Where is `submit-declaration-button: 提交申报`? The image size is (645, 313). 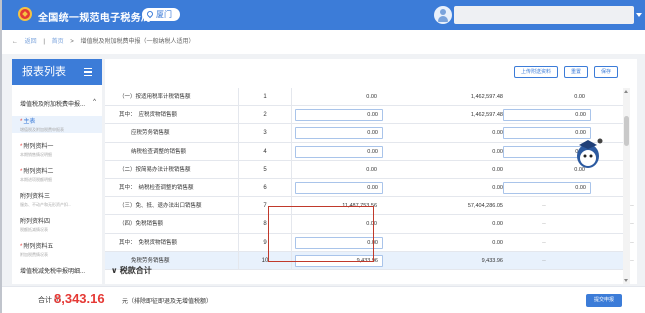
submit-declaration-button: 提交申报 is located at coordinates (604, 300).